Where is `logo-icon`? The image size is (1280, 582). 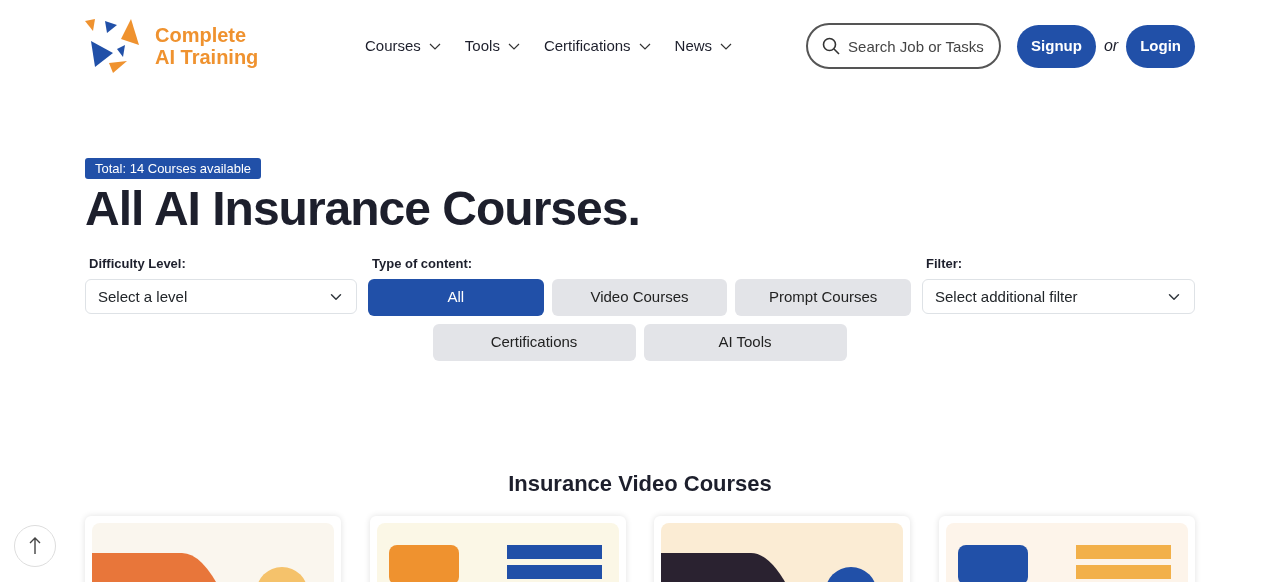
logo-icon is located at coordinates (112, 46).